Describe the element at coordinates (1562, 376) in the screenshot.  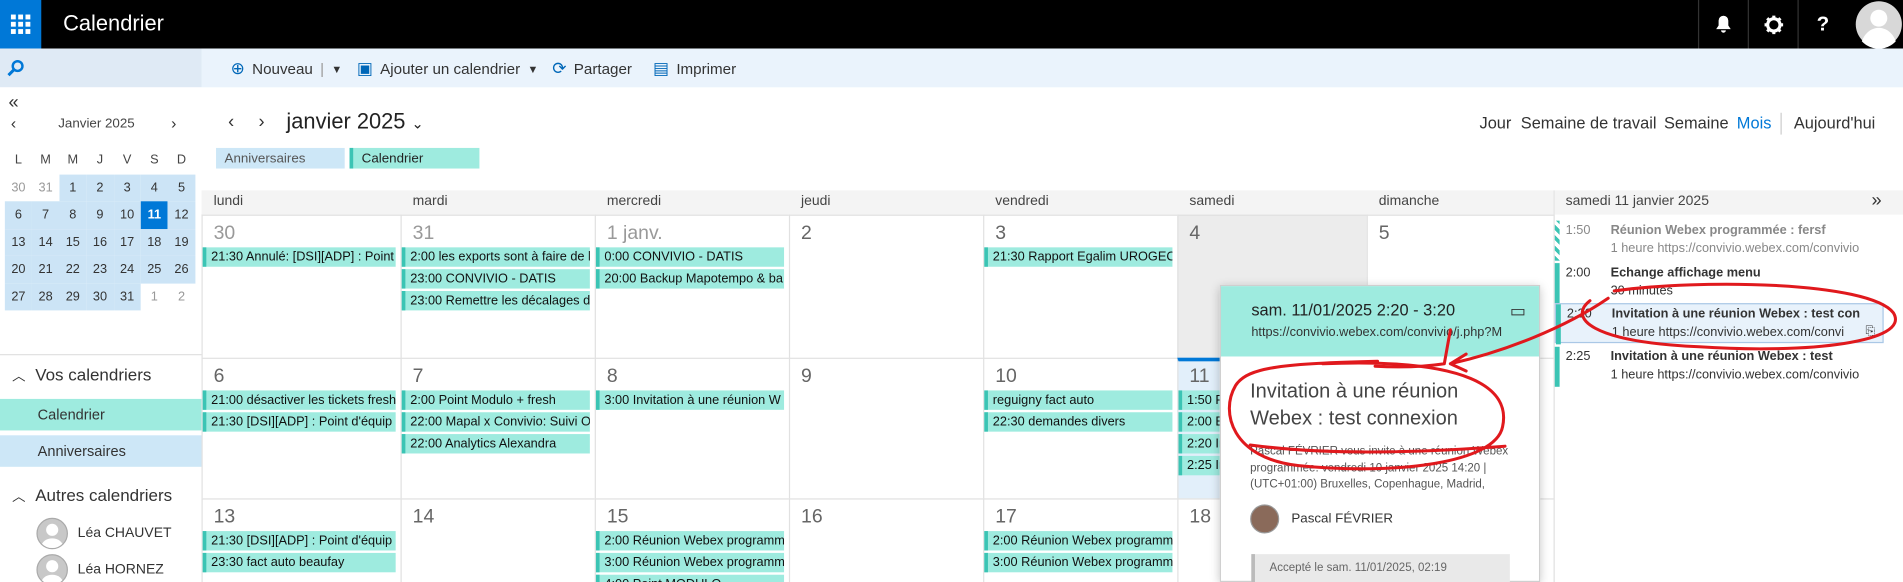
I see `annotation-overlay` at that location.